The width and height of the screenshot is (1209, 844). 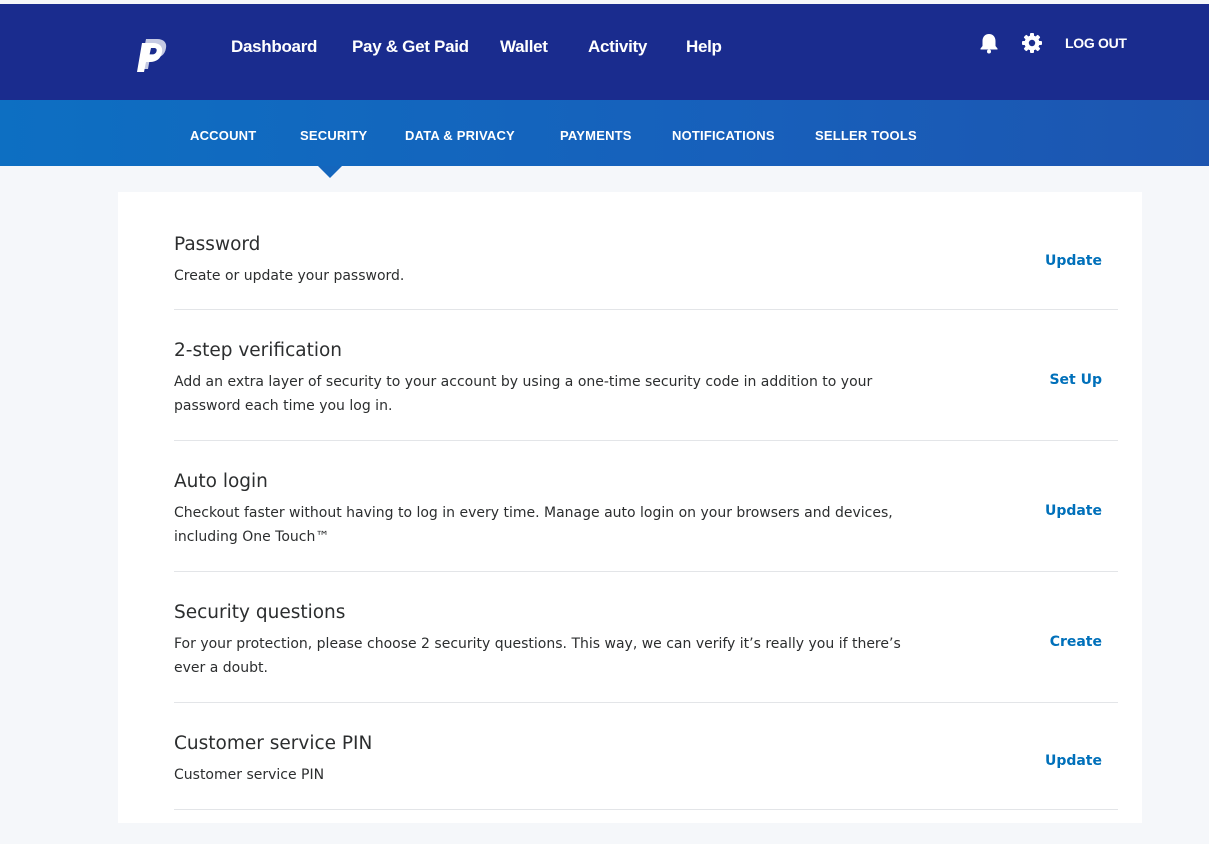 What do you see at coordinates (274, 47) in the screenshot?
I see `nav-dashboard: Dashboard` at bounding box center [274, 47].